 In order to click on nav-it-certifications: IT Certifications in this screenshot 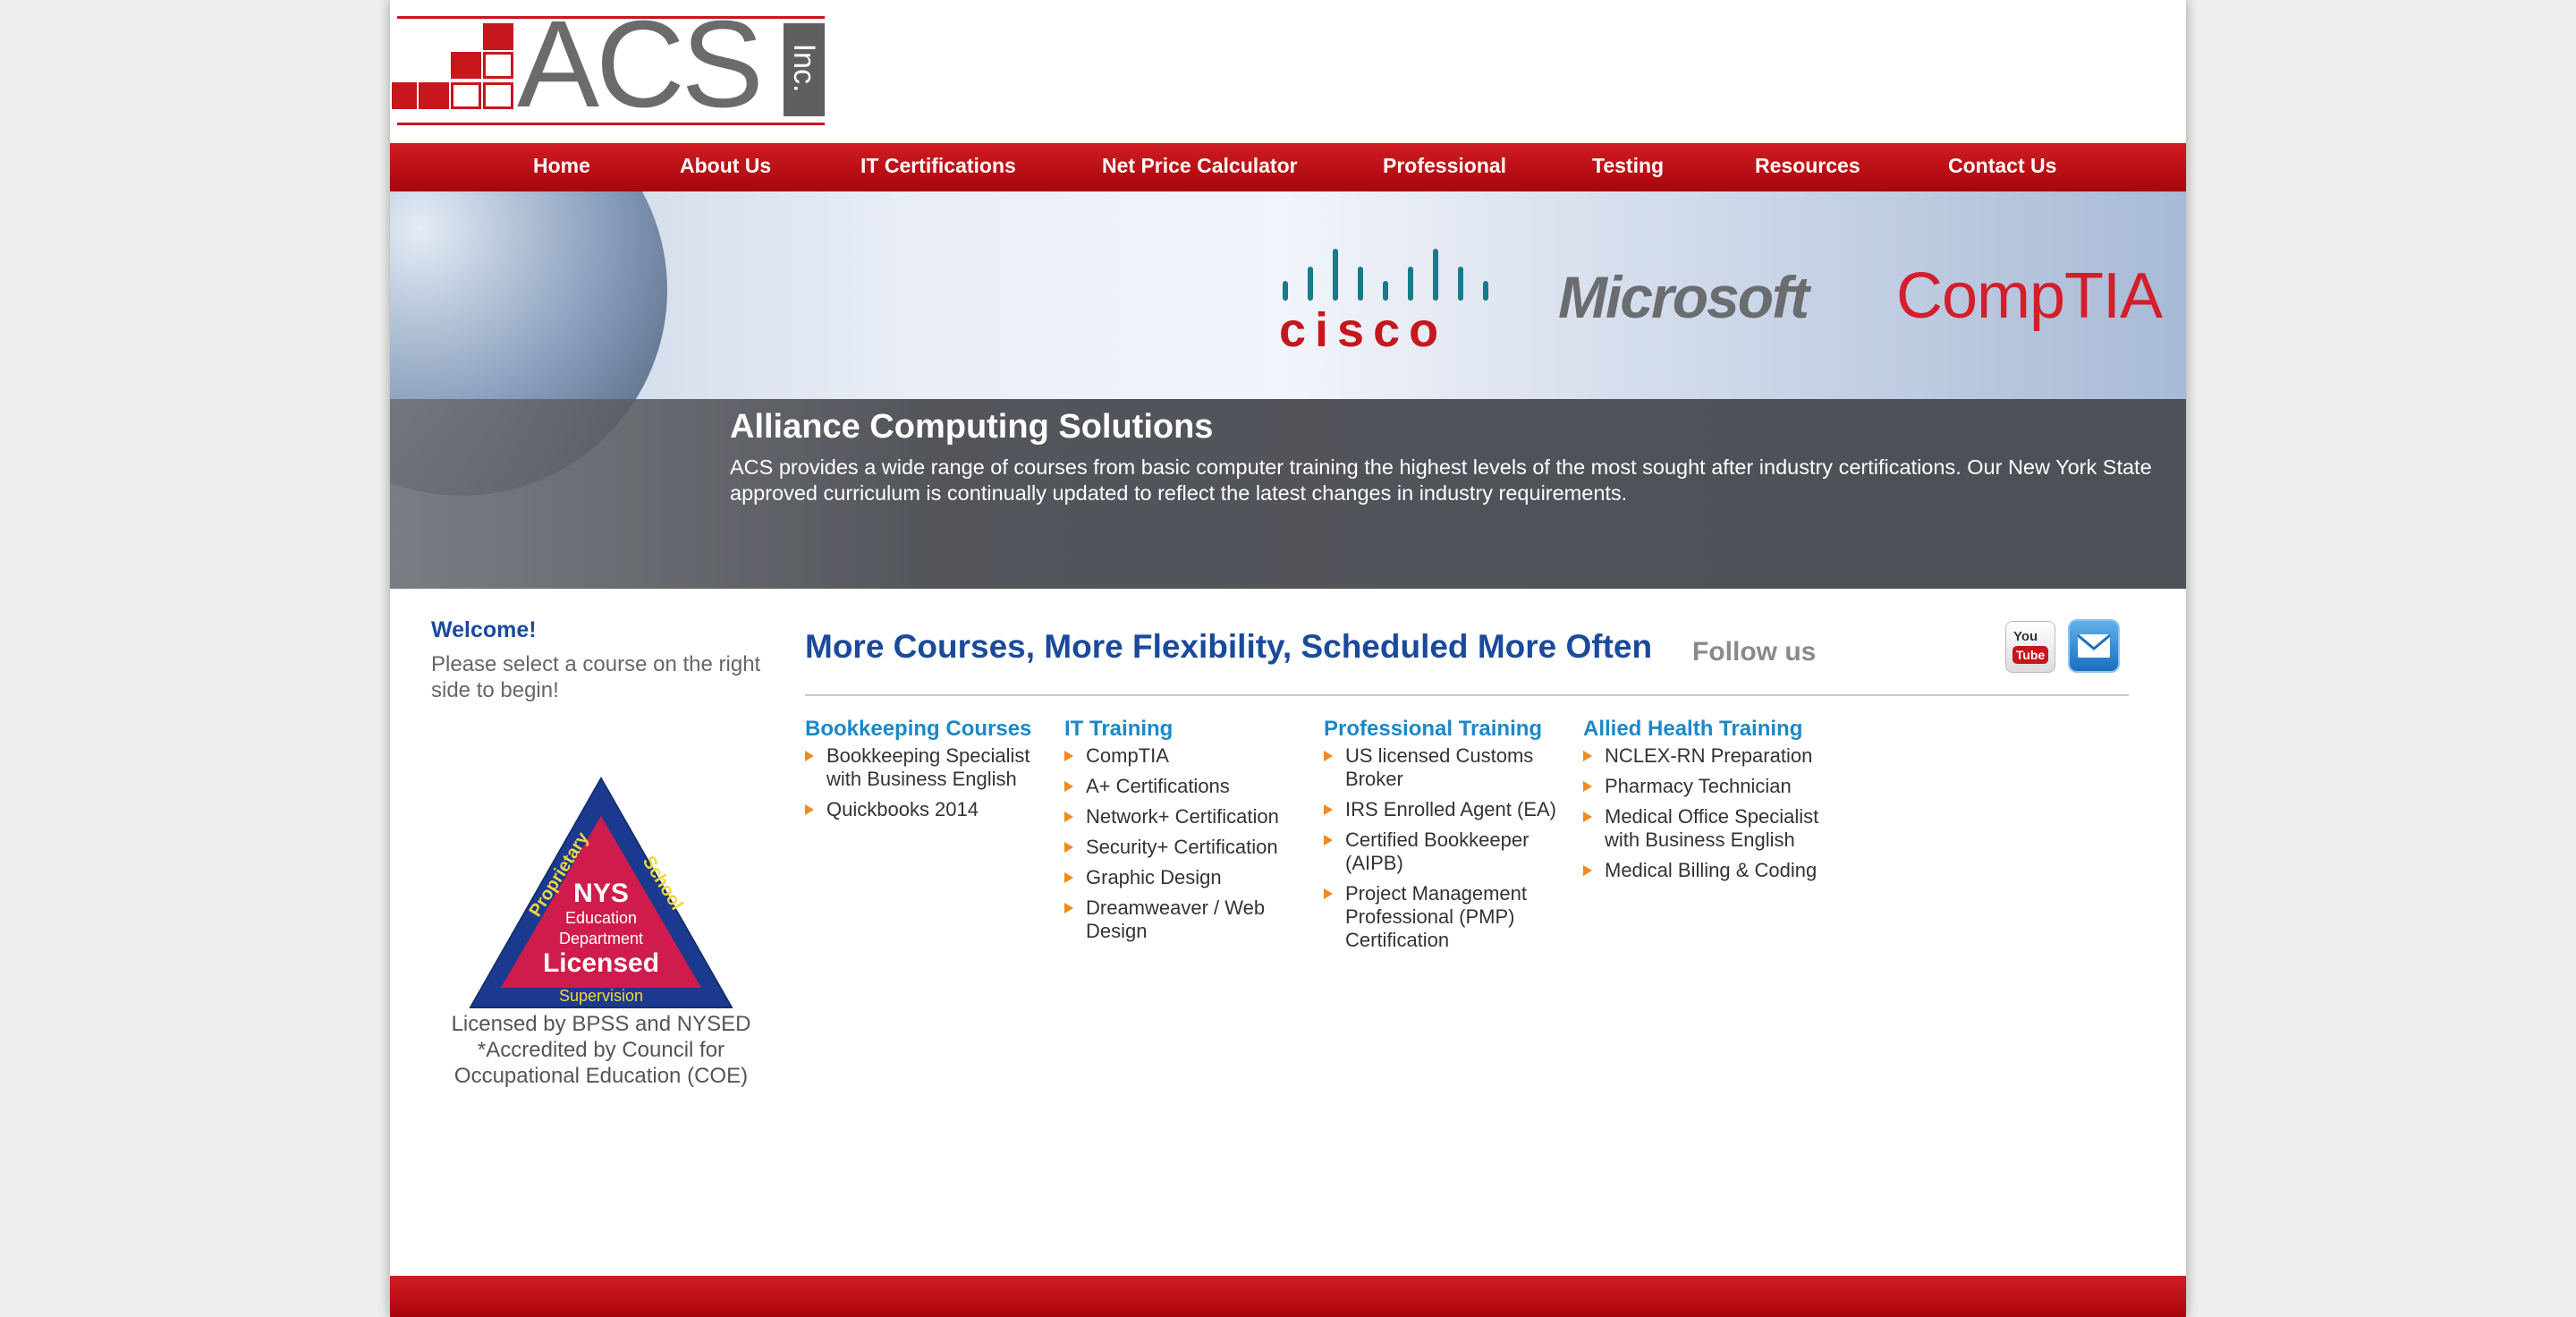, I will do `click(938, 167)`.